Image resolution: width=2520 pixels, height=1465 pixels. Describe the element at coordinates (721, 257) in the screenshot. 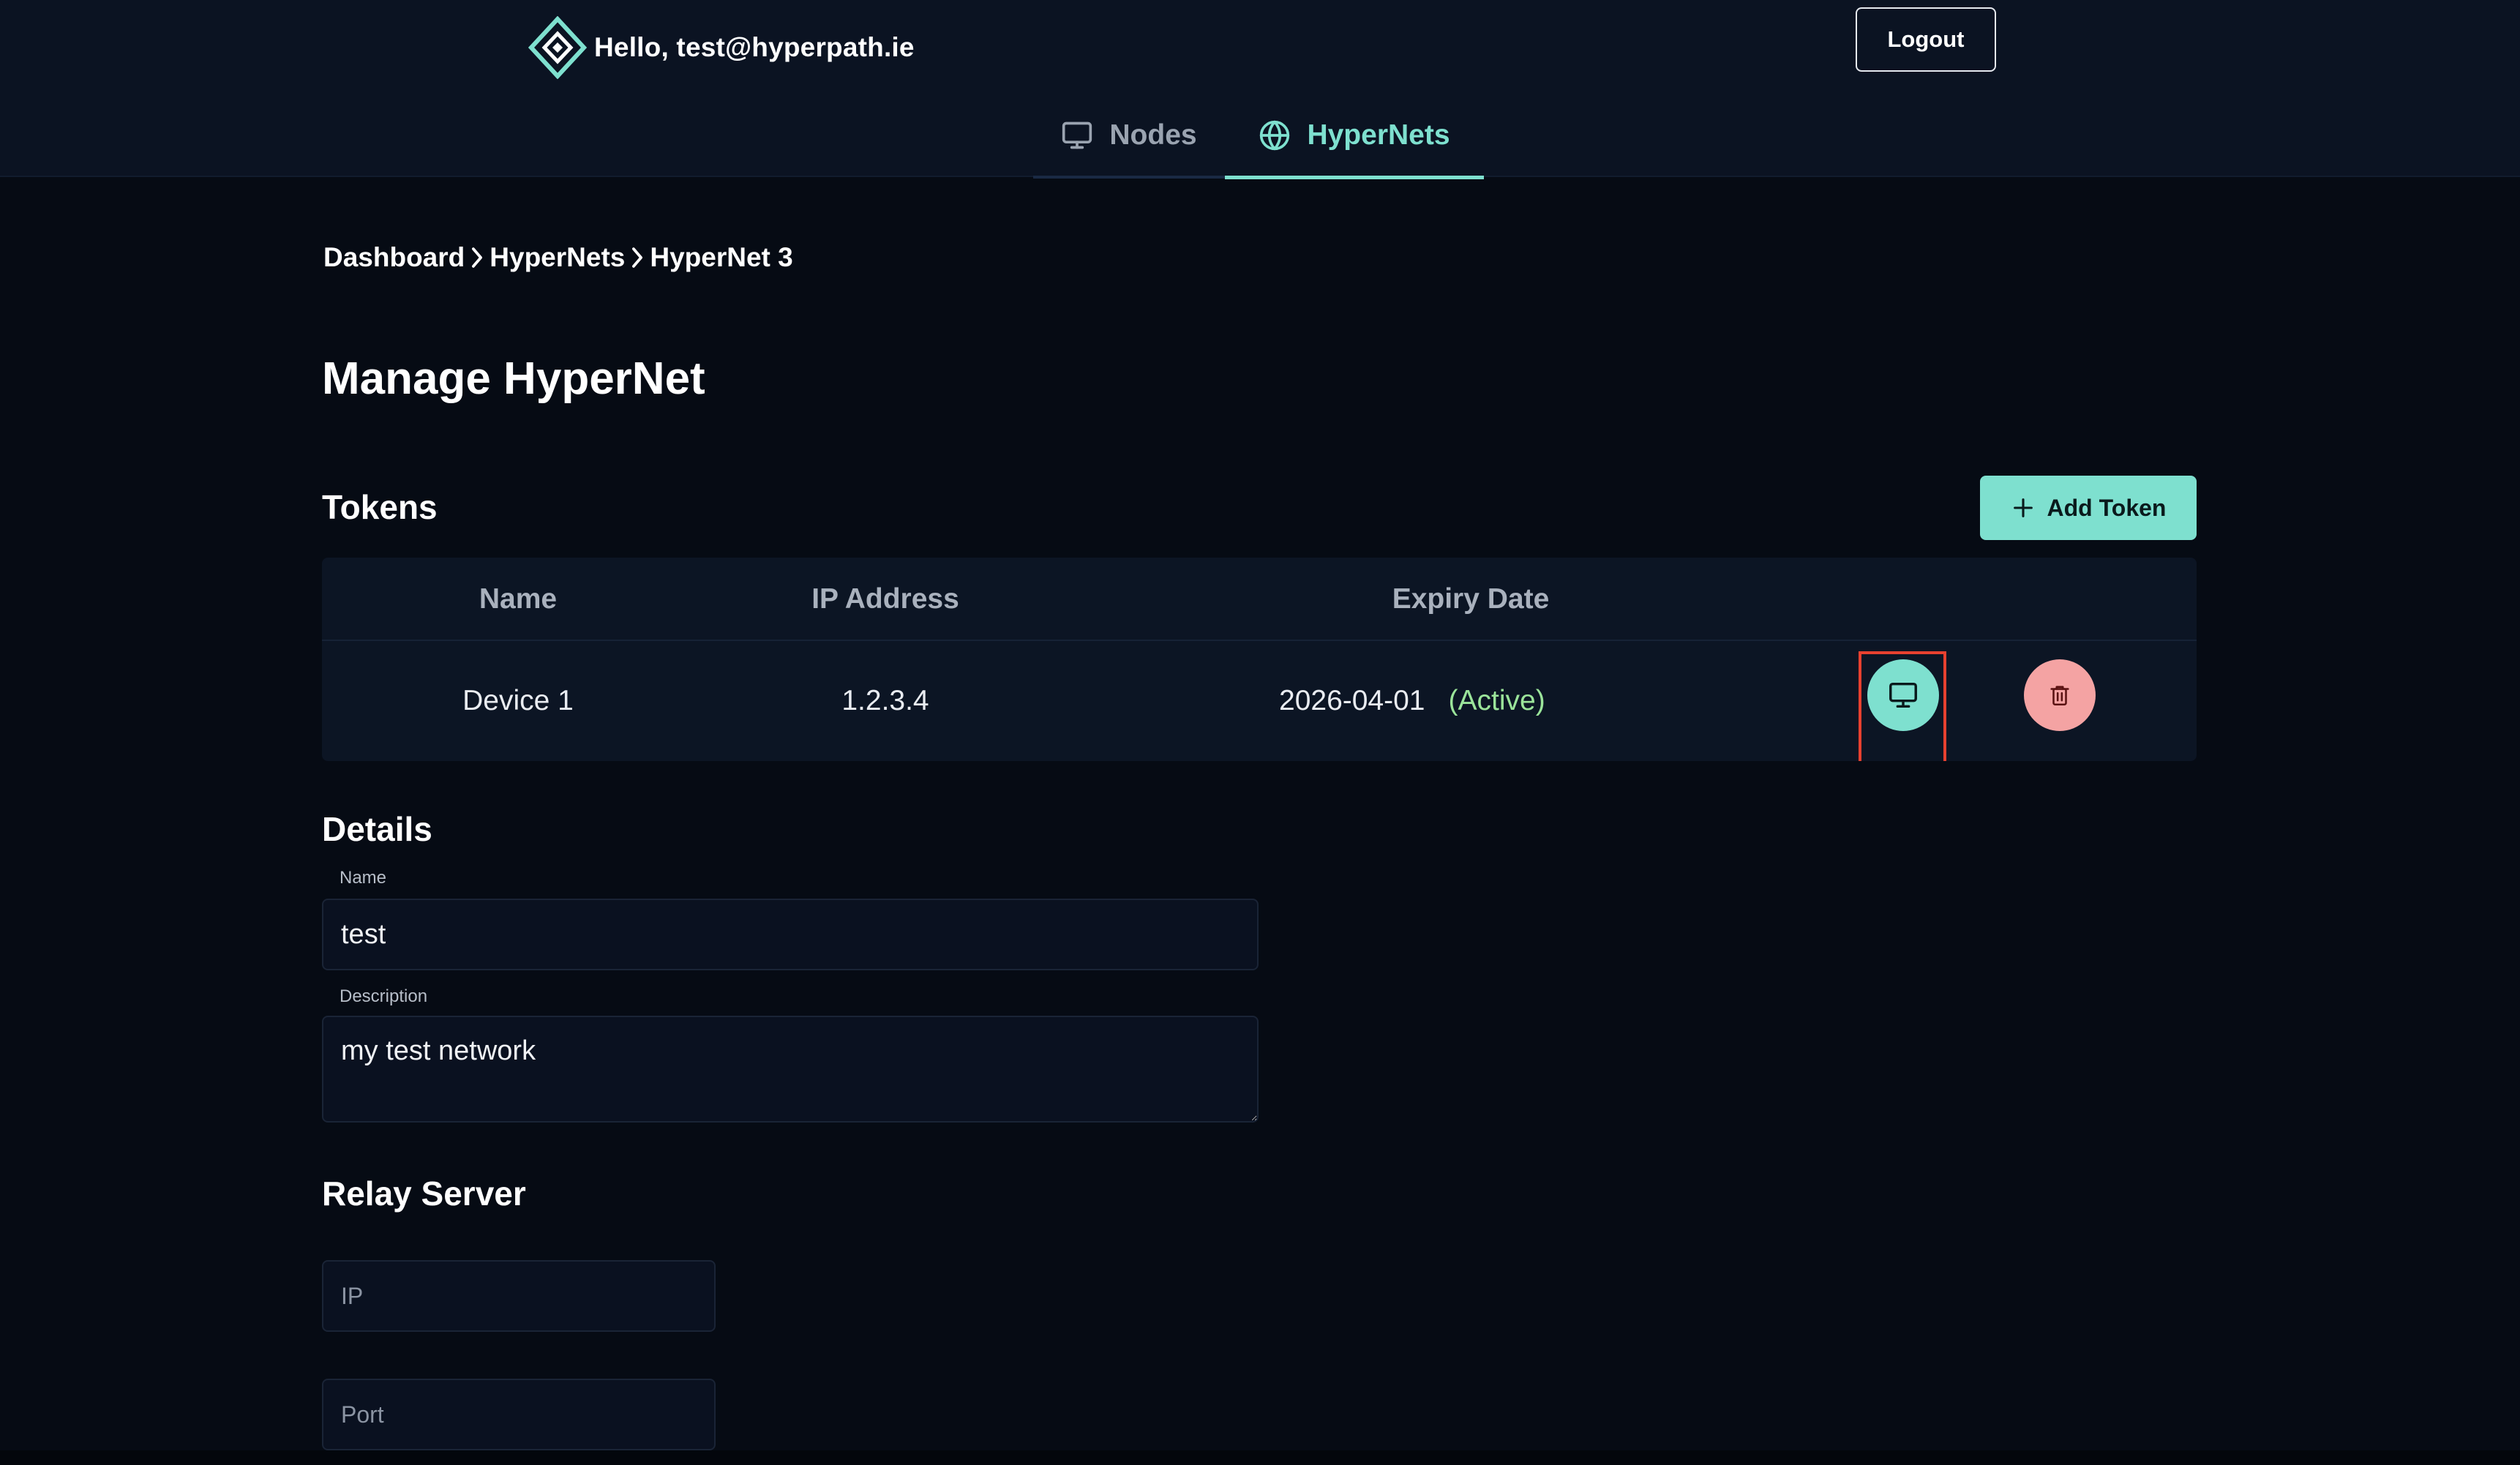

I see `breadcrumb-current: HyperNet 3` at that location.